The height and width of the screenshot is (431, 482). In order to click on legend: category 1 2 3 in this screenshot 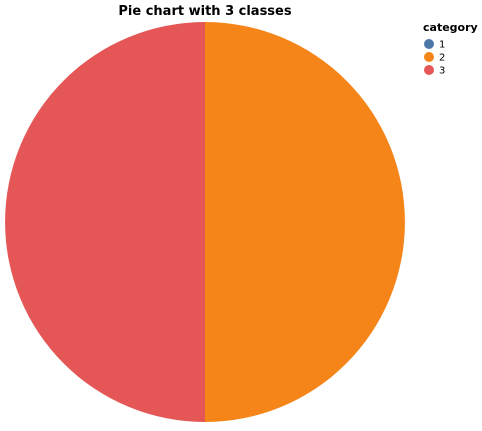, I will do `click(450, 49)`.